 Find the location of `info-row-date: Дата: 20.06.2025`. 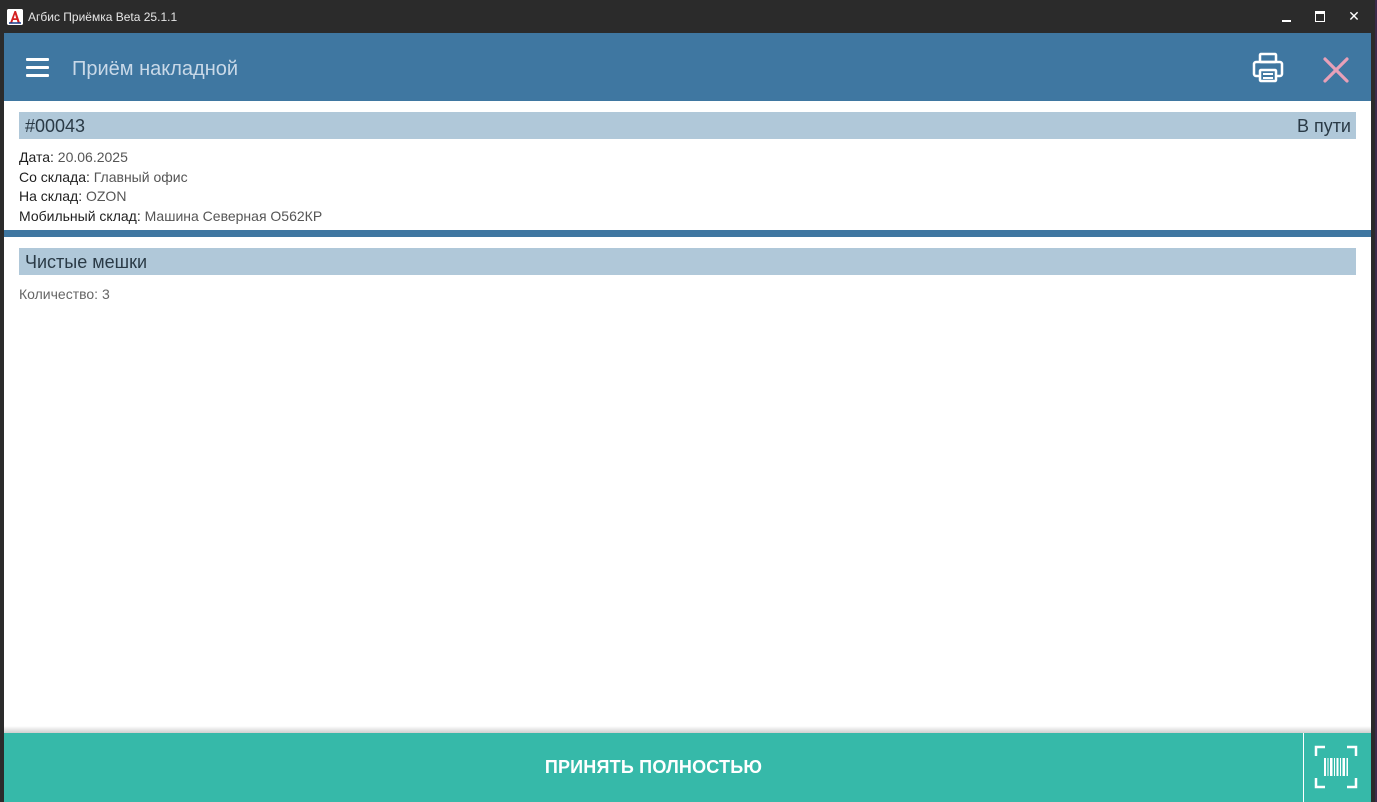

info-row-date: Дата: 20.06.2025 is located at coordinates (170, 158).